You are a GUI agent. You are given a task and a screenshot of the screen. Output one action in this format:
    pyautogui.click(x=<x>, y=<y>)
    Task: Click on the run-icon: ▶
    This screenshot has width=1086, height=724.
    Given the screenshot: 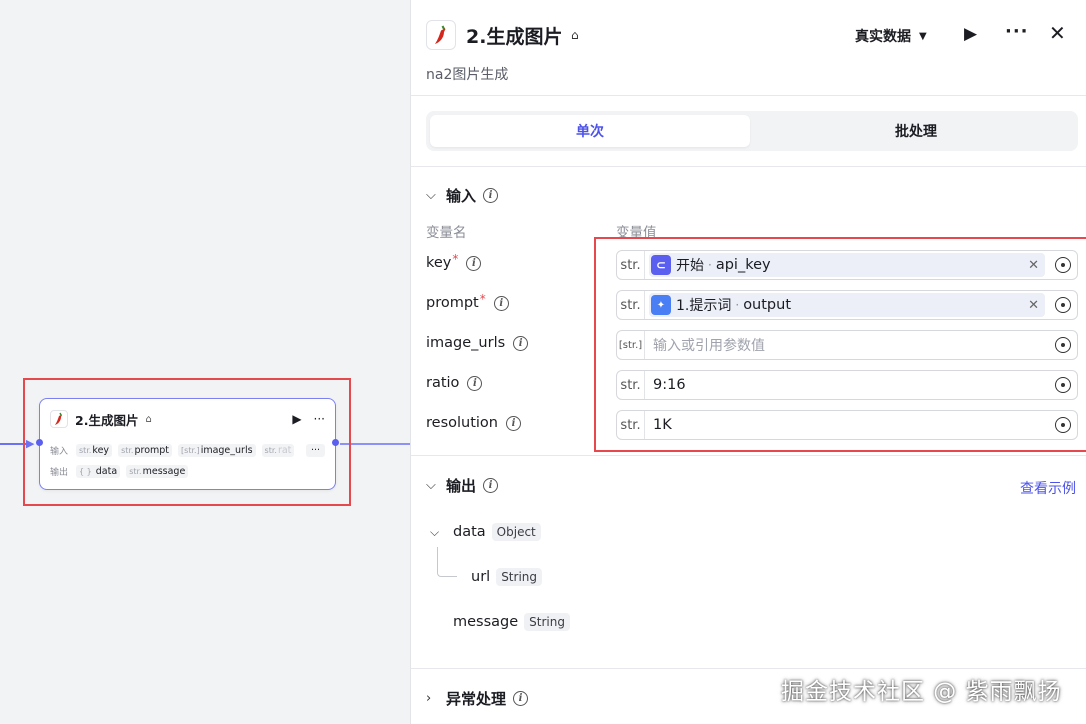 What is the action you would take?
    pyautogui.click(x=970, y=34)
    